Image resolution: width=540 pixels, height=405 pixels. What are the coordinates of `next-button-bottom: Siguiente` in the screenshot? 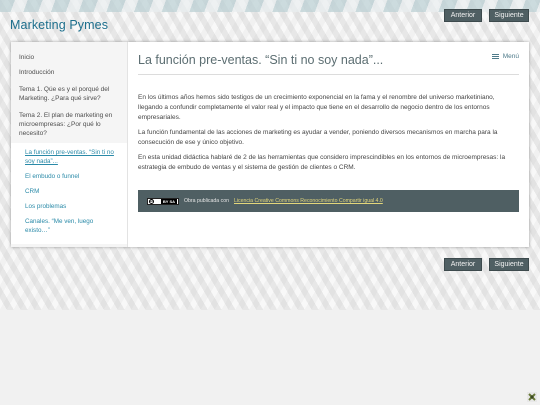 It's located at (509, 264).